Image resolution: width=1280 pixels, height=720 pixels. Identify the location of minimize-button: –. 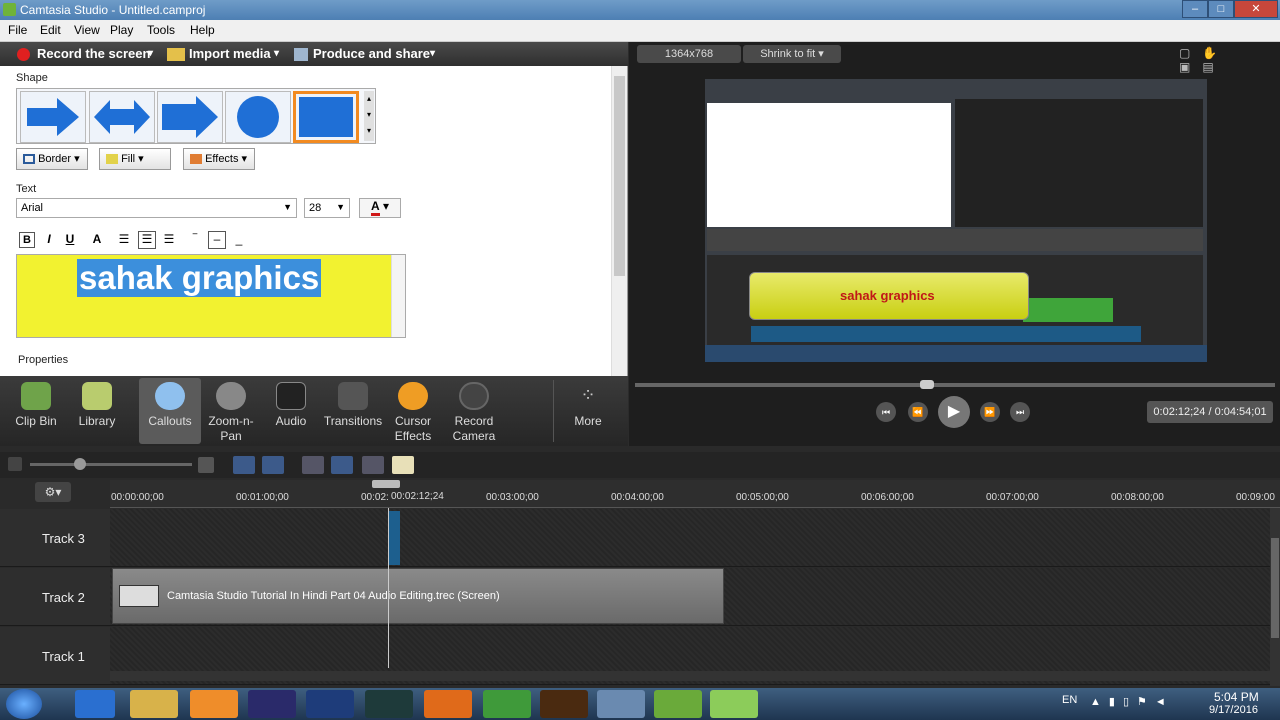
(1195, 9).